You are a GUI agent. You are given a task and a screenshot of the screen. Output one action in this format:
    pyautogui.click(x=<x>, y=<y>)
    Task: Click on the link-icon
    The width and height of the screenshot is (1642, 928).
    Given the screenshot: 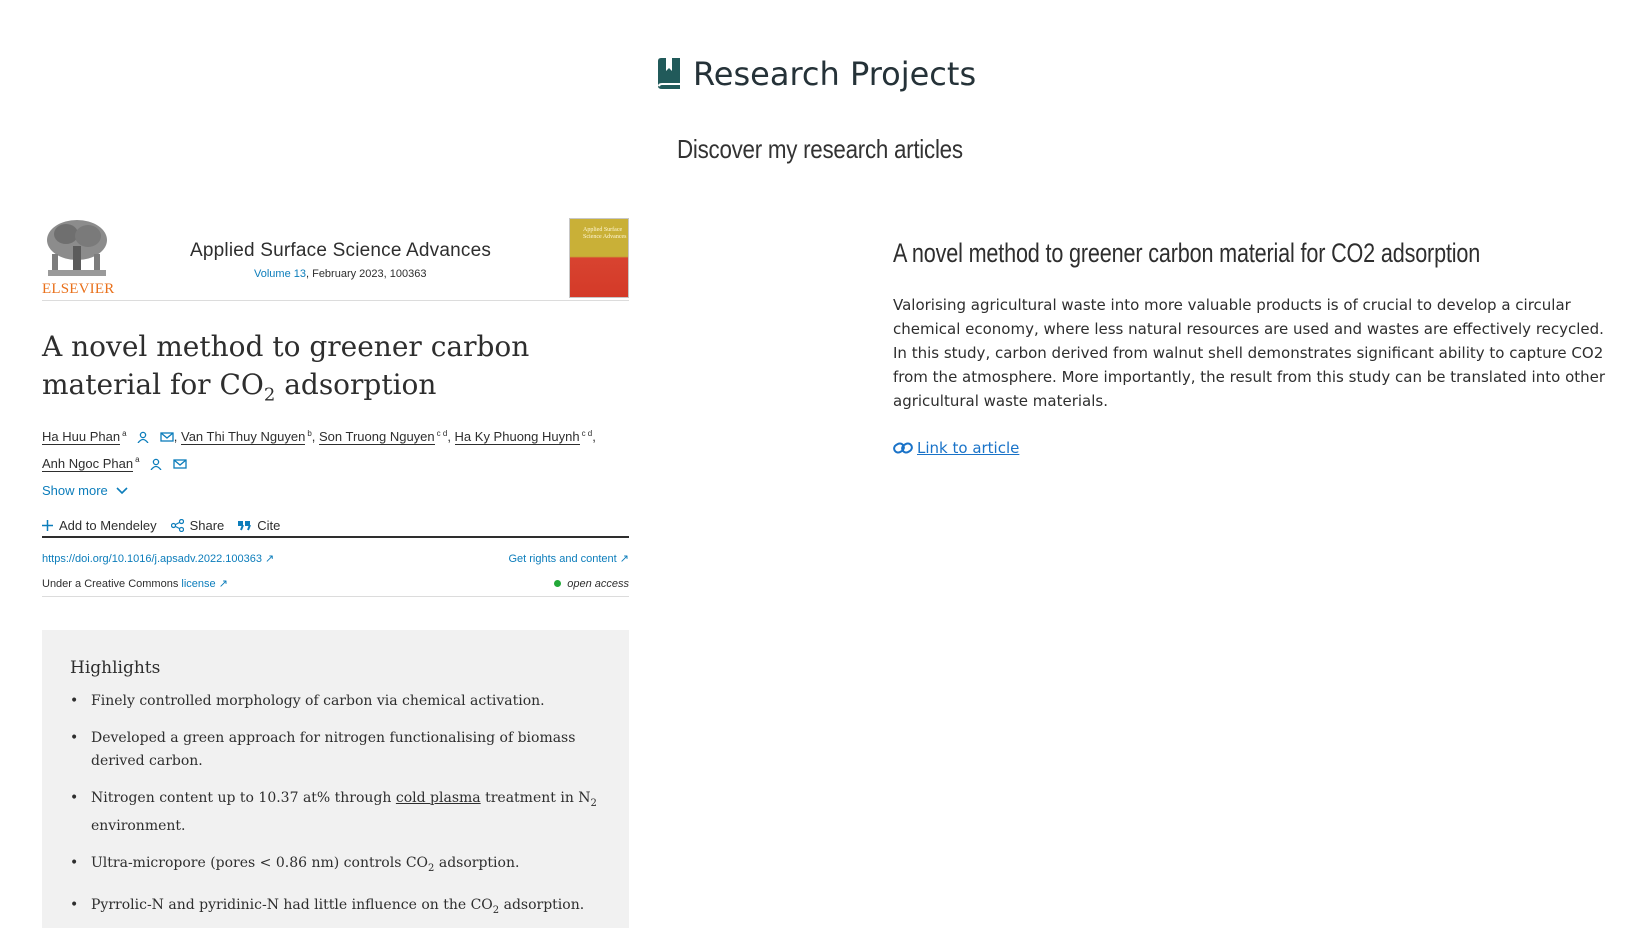 What is the action you would take?
    pyautogui.click(x=903, y=448)
    